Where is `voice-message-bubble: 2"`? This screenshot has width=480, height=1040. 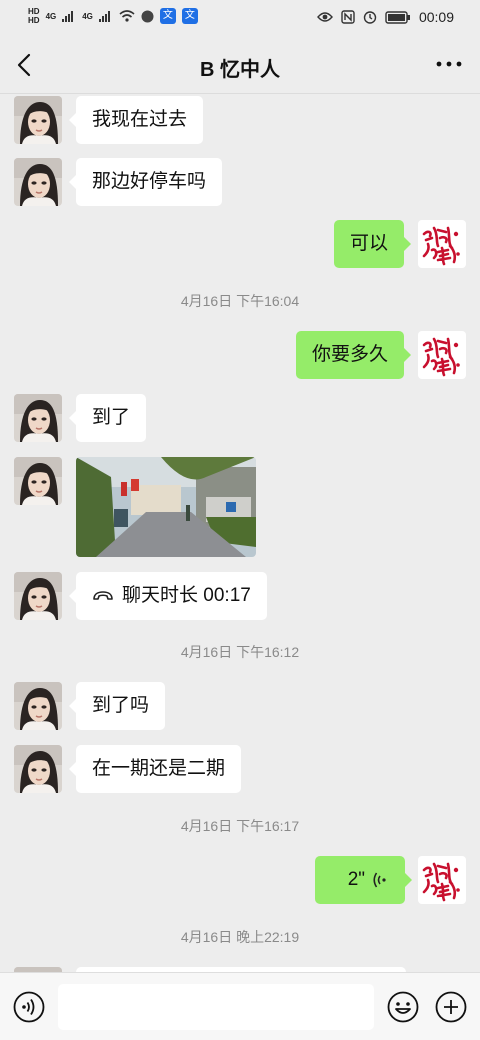
voice-message-bubble: 2" is located at coordinates (363, 880).